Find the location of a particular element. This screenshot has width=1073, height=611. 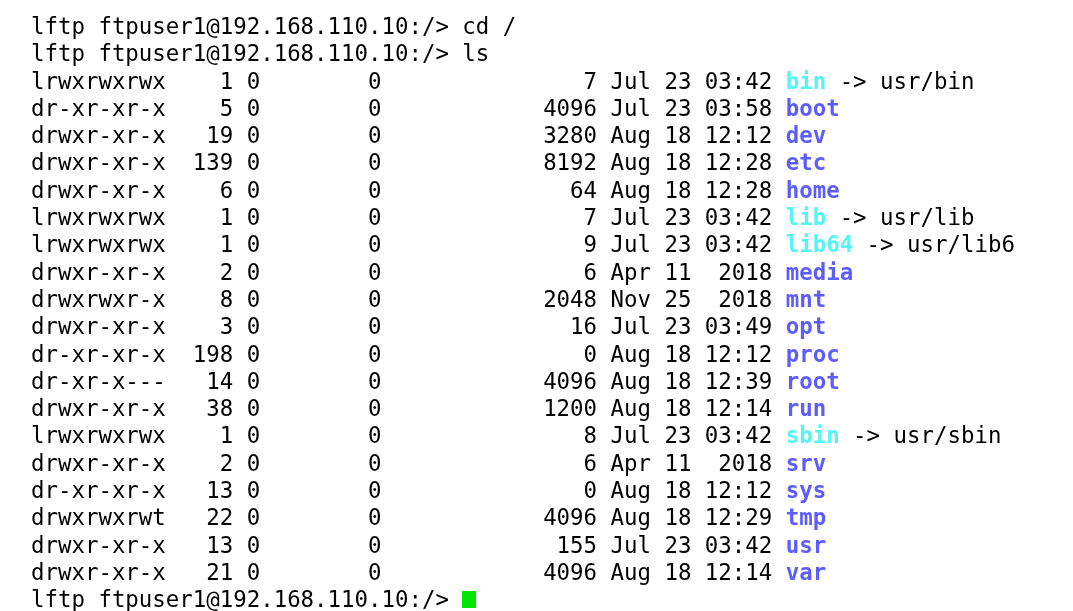

file-name: var is located at coordinates (806, 572).